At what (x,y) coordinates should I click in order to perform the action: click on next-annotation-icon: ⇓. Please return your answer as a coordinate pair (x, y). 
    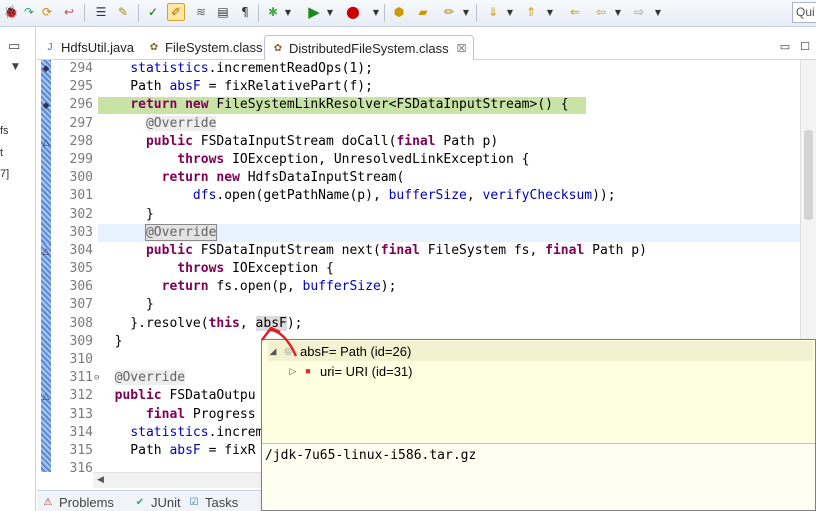
    Looking at the image, I should click on (493, 12).